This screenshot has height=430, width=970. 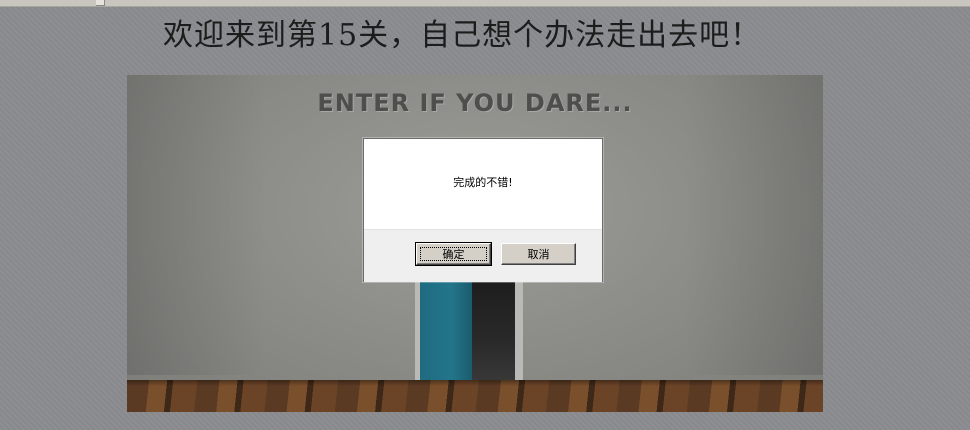 I want to click on page-title: 欢迎来到第15关，自己想个办法走出去吧！, so click(x=462, y=35).